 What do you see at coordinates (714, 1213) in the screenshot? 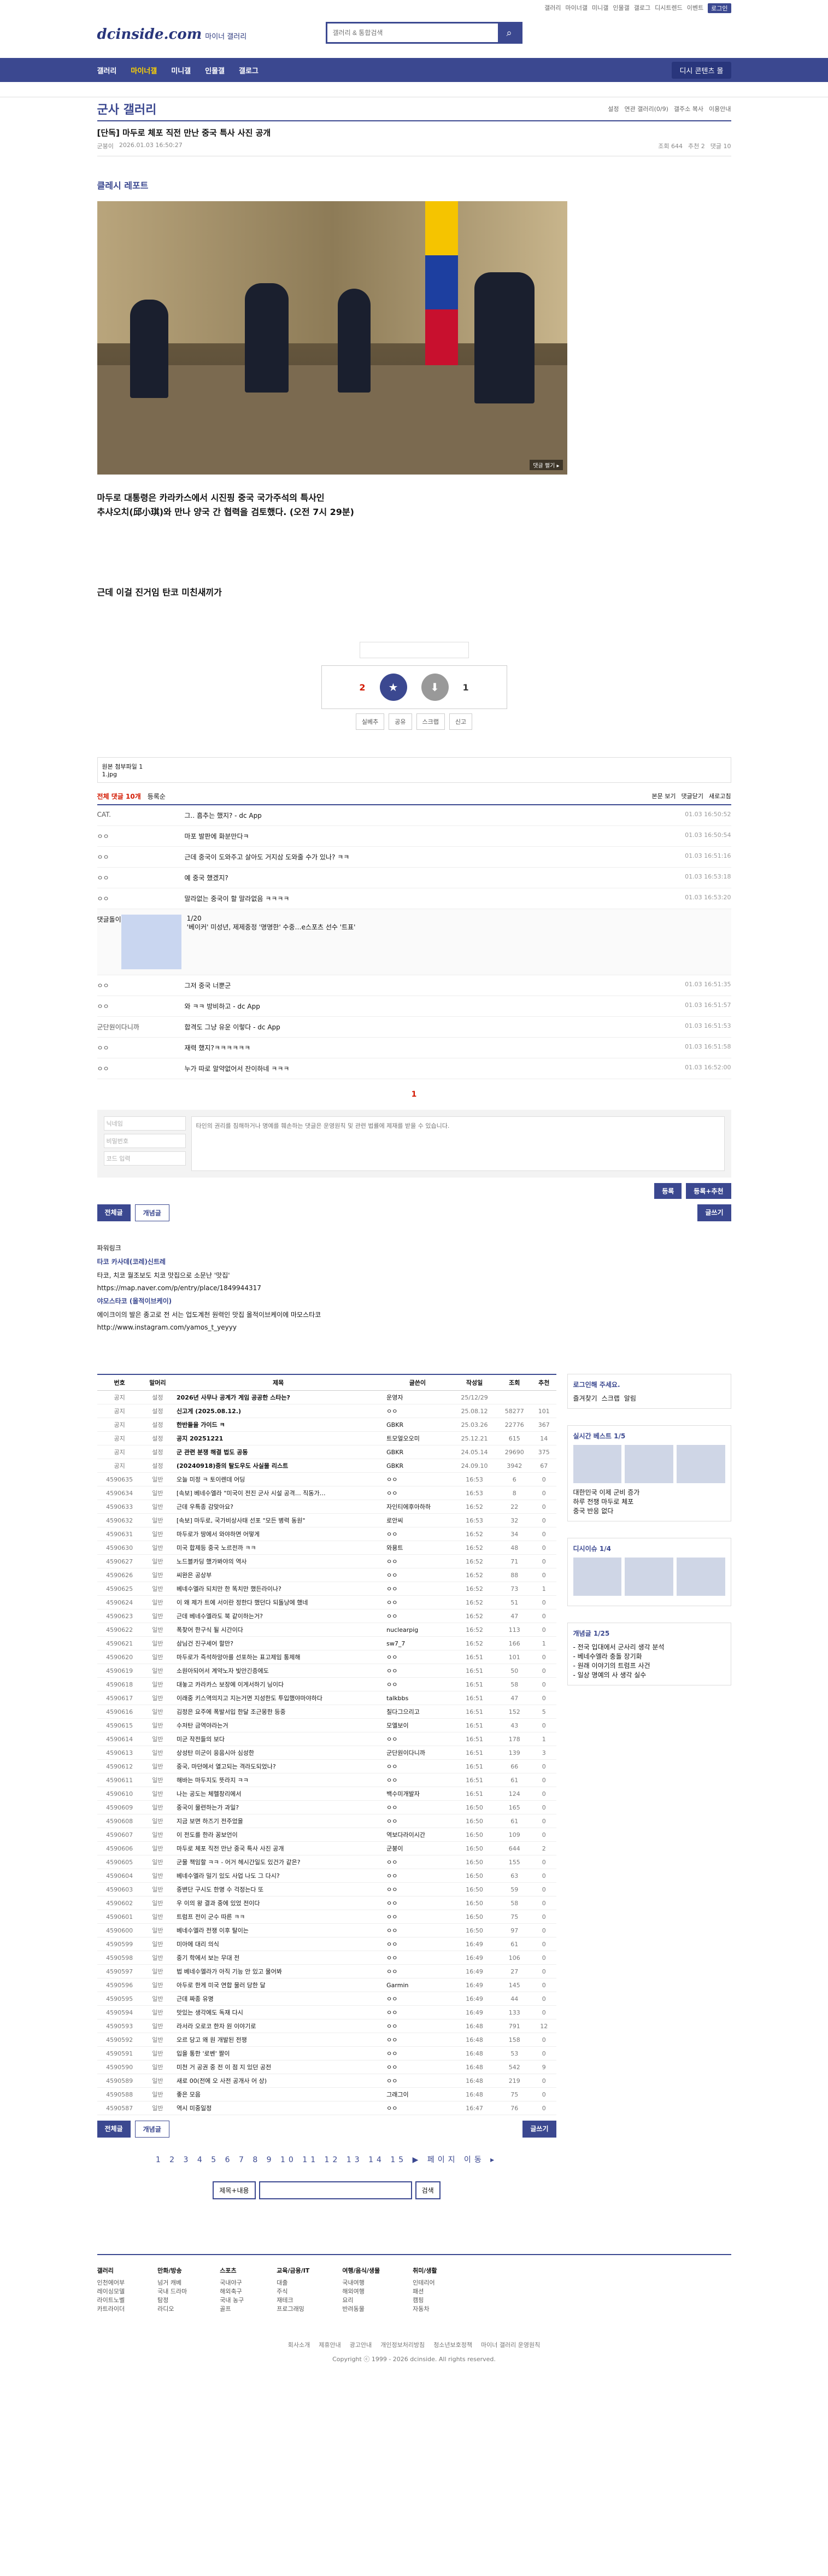
I see `write-button: 글쓰기` at bounding box center [714, 1213].